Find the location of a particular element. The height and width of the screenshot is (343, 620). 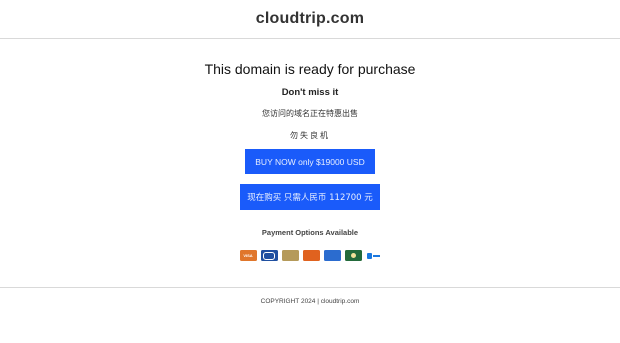

amex-icon is located at coordinates (290, 255).